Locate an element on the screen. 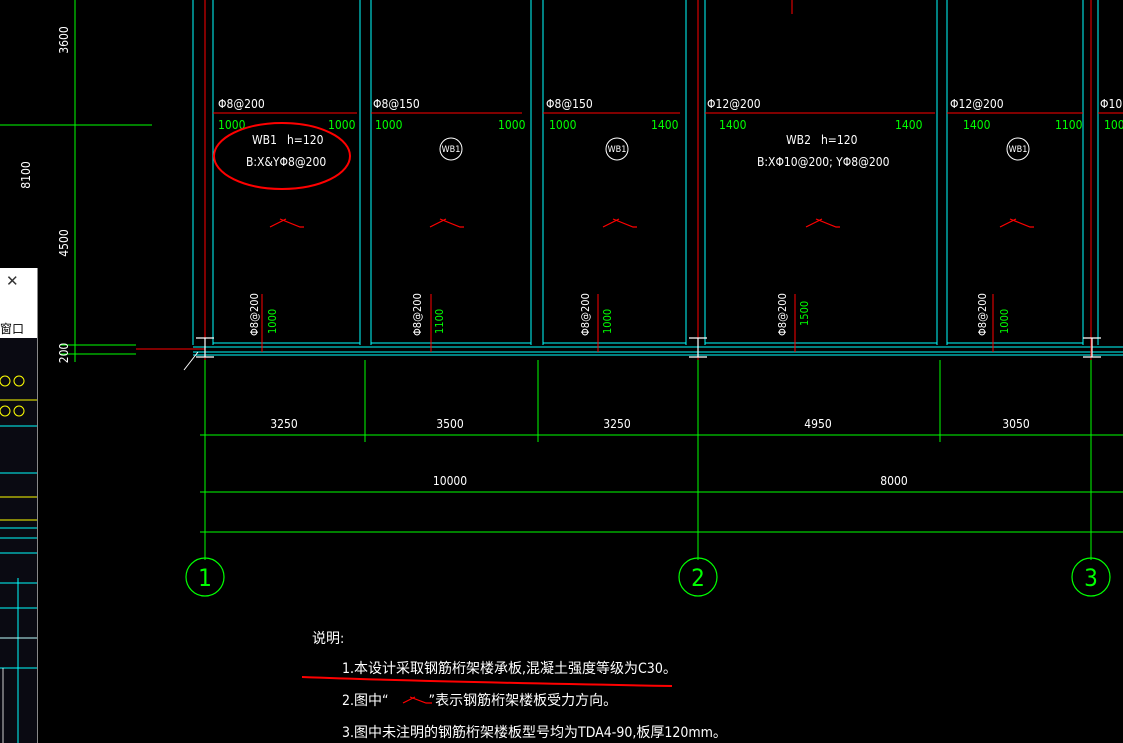 This screenshot has height=743, width=1123. dim-3250-b: 3250 is located at coordinates (617, 424).